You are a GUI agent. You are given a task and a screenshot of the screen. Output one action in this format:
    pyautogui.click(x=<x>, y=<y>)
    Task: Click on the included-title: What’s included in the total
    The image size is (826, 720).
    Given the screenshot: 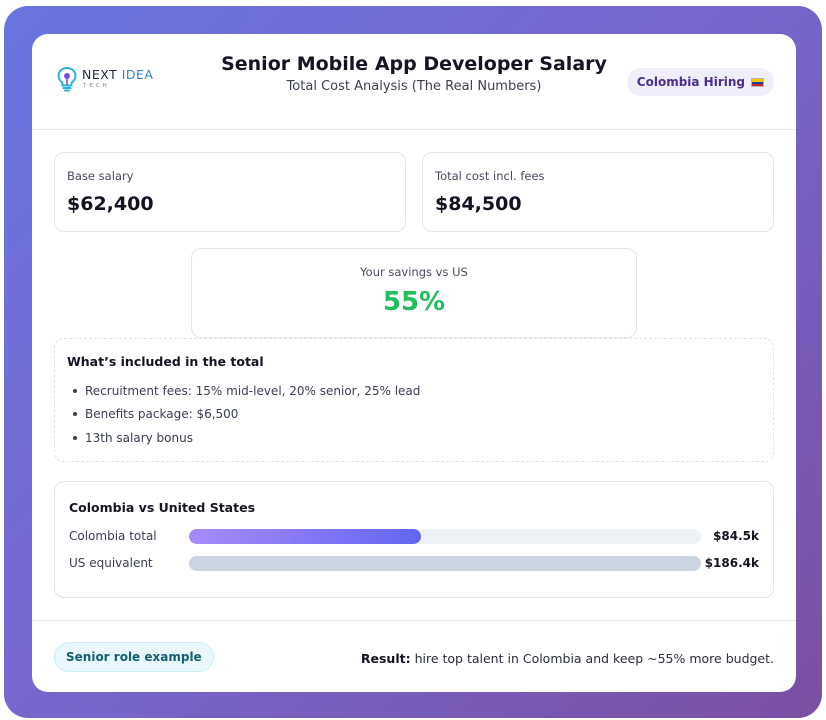 What is the action you would take?
    pyautogui.click(x=165, y=361)
    